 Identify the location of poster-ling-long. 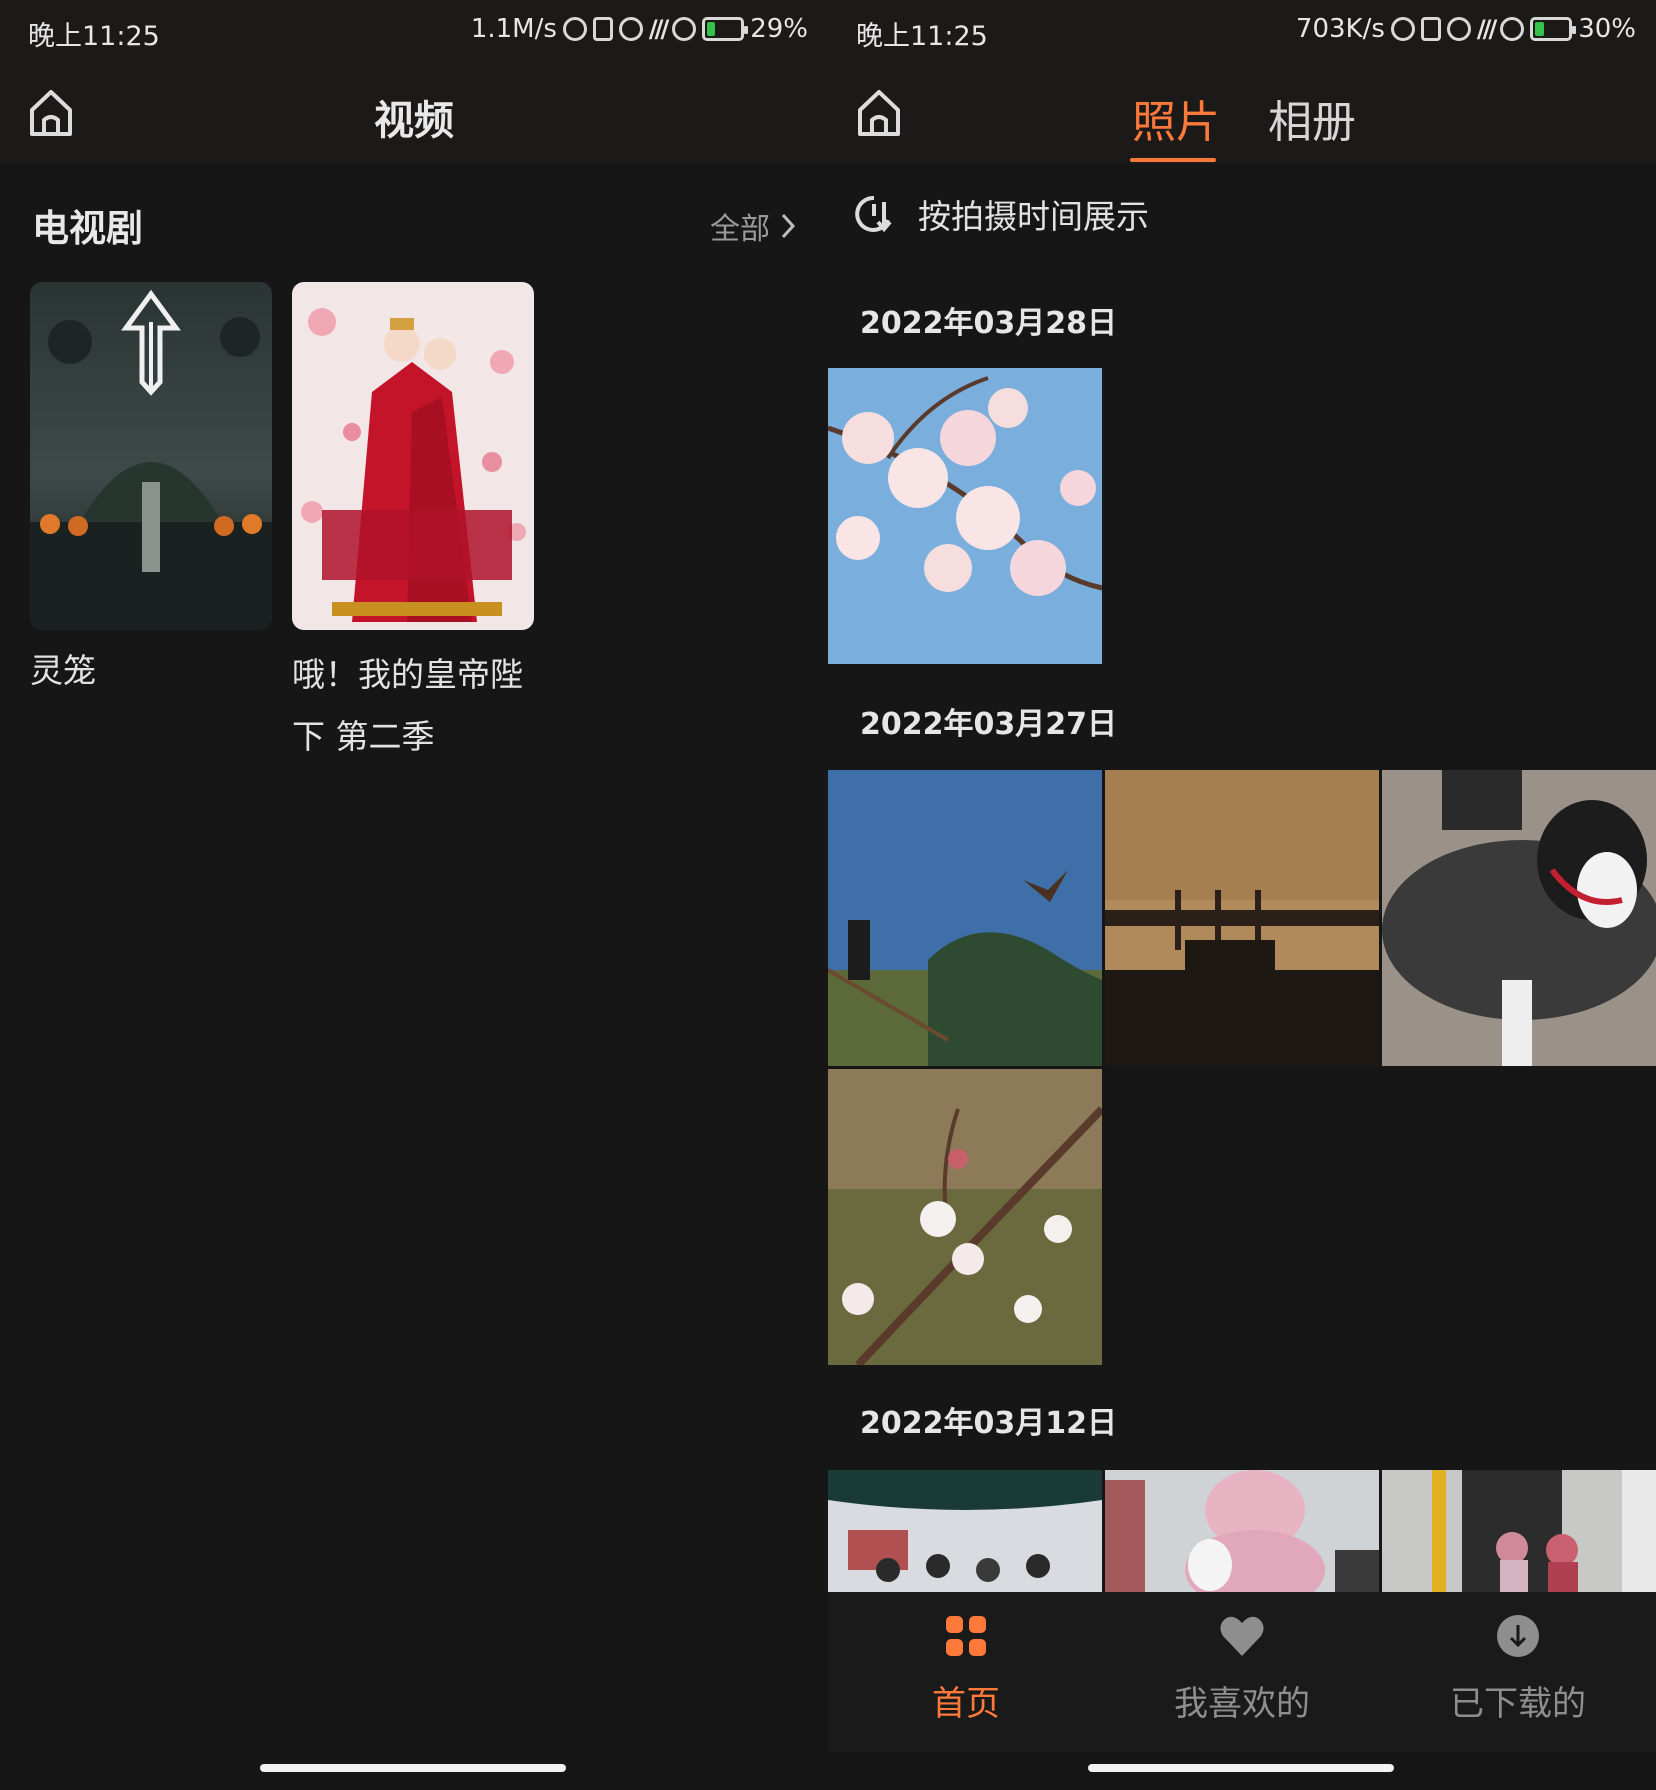
(151, 456).